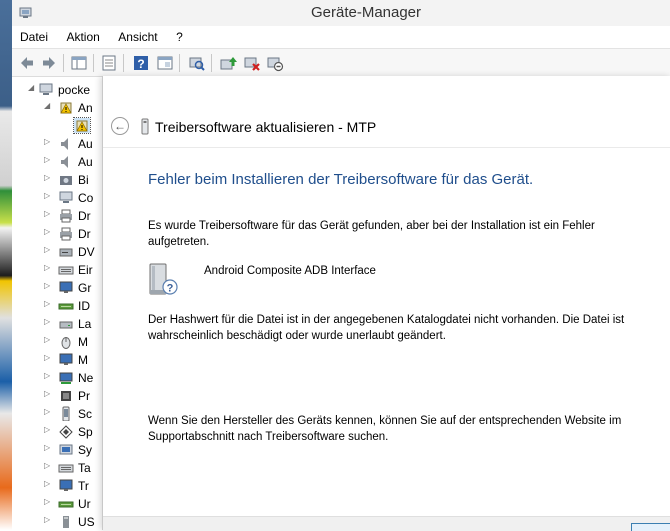 This screenshot has height=531, width=670. What do you see at coordinates (86, 522) in the screenshot?
I see `tree-item-label: US` at bounding box center [86, 522].